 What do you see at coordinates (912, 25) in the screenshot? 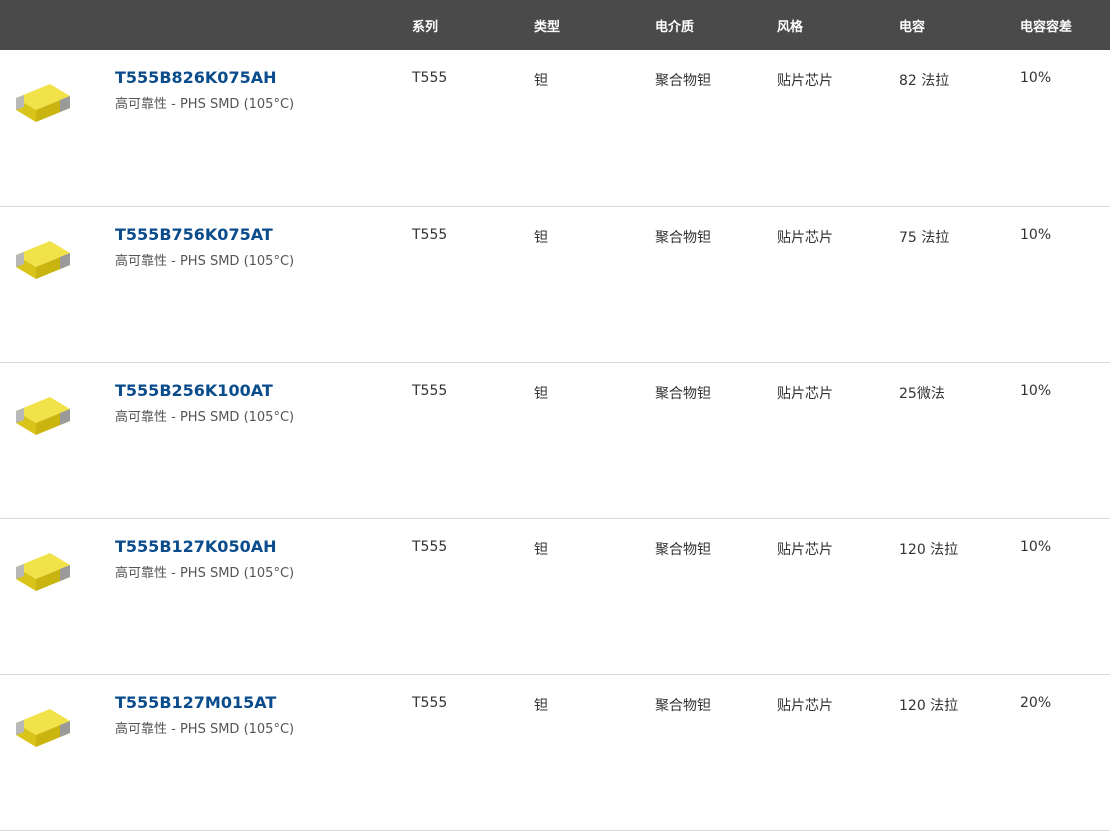
I see `column-header-capacitance: 电容` at bounding box center [912, 25].